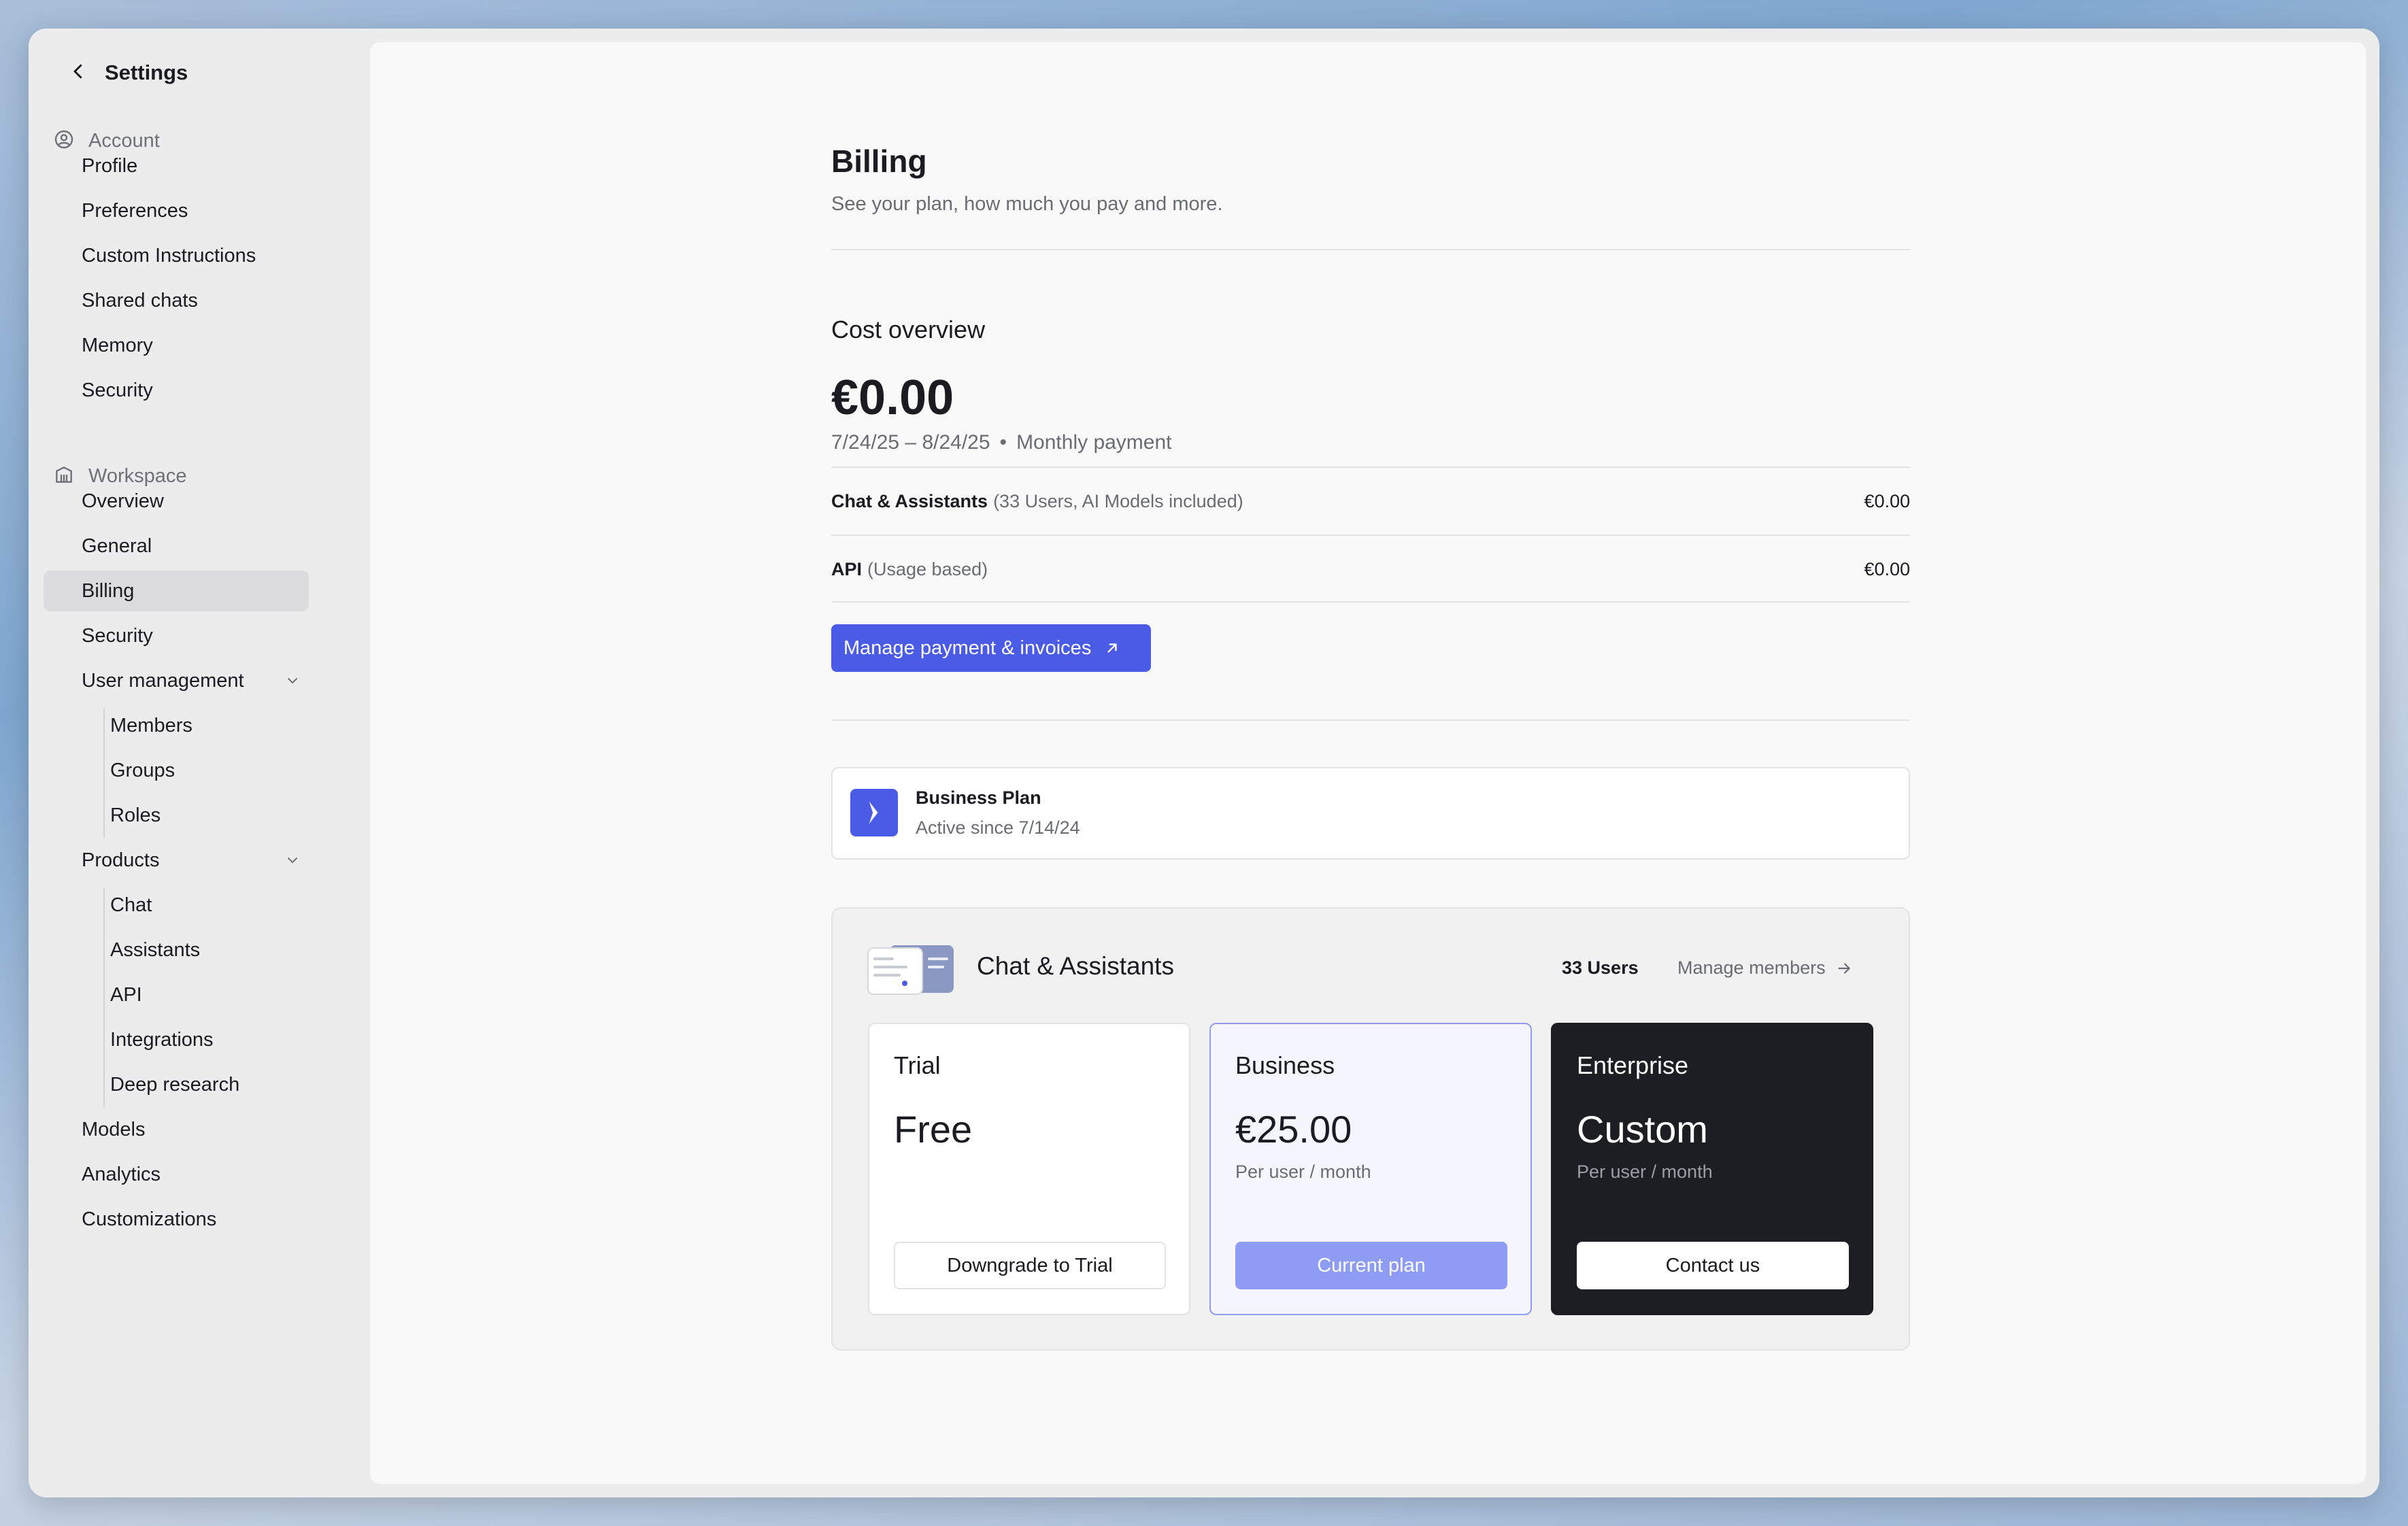 This screenshot has height=1526, width=2408. What do you see at coordinates (908, 329) in the screenshot?
I see `cost-overview-title: Cost overview` at bounding box center [908, 329].